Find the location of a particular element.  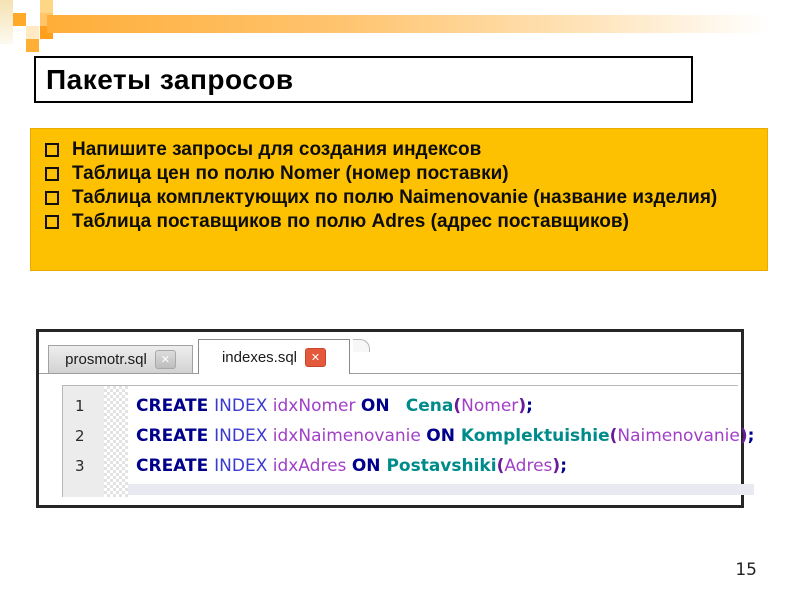

list-item: Напишите запросы для создания индексов is located at coordinates (400, 150).